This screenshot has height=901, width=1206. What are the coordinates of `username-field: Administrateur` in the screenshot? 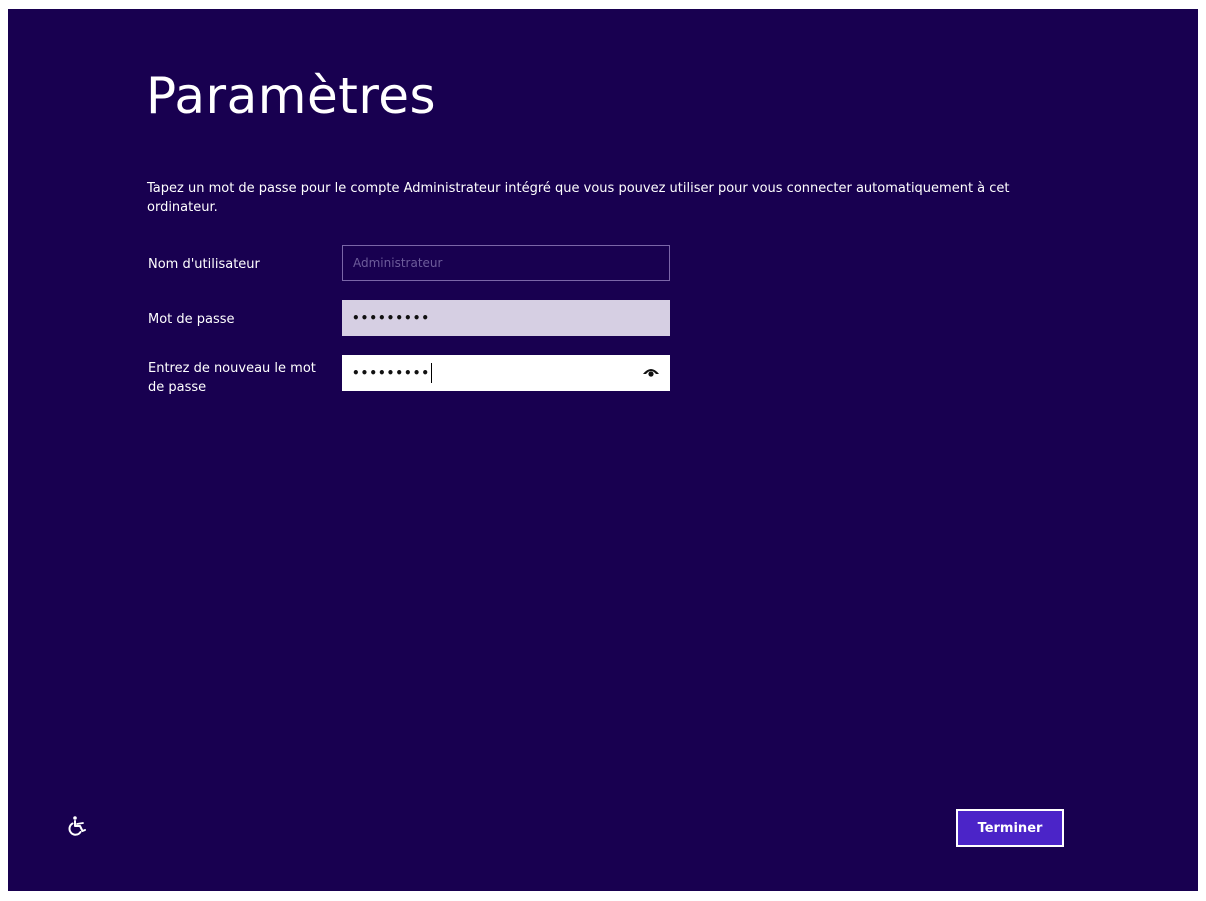 It's located at (506, 263).